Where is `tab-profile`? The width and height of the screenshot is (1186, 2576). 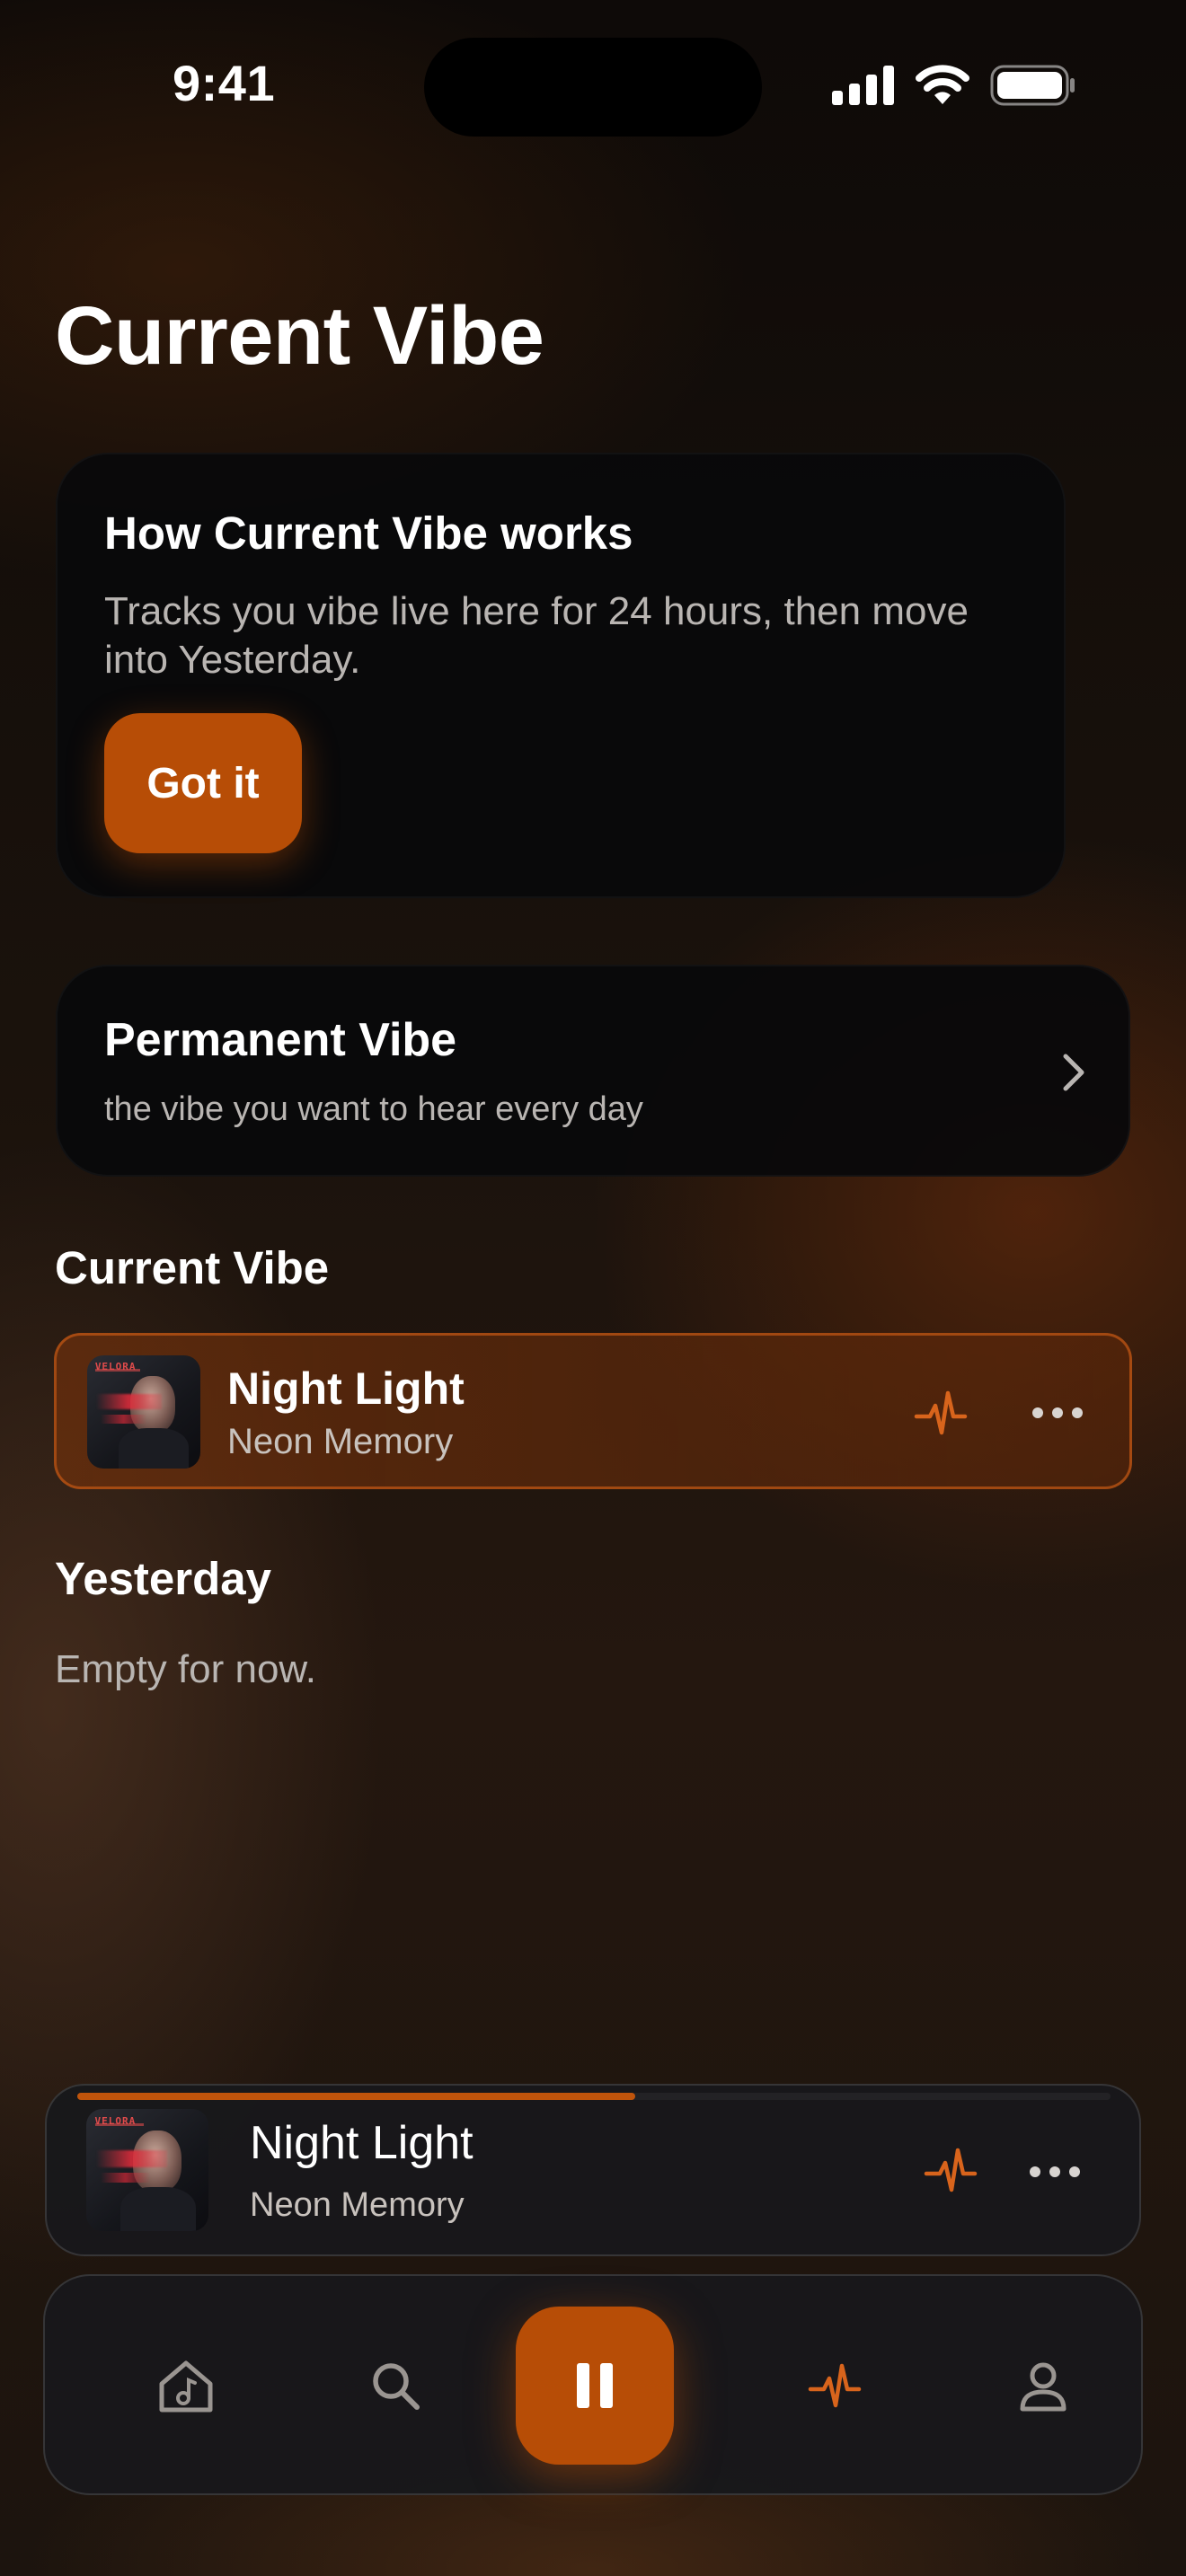 tab-profile is located at coordinates (1043, 2386).